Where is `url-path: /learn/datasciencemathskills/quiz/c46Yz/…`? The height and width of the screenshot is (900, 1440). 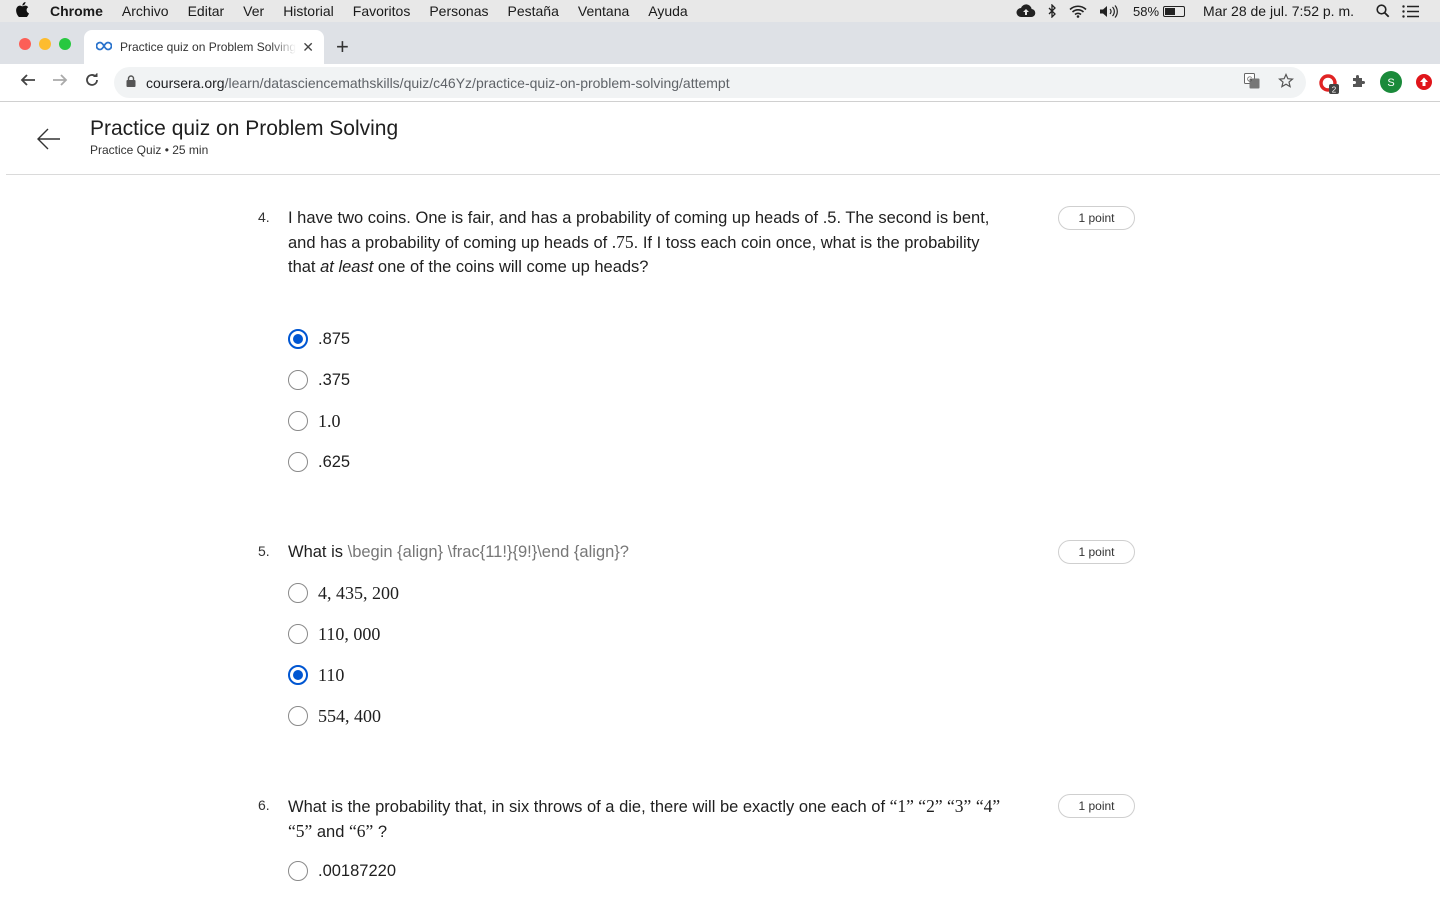 url-path: /learn/datasciencemathskills/quiz/c46Yz/… is located at coordinates (477, 82).